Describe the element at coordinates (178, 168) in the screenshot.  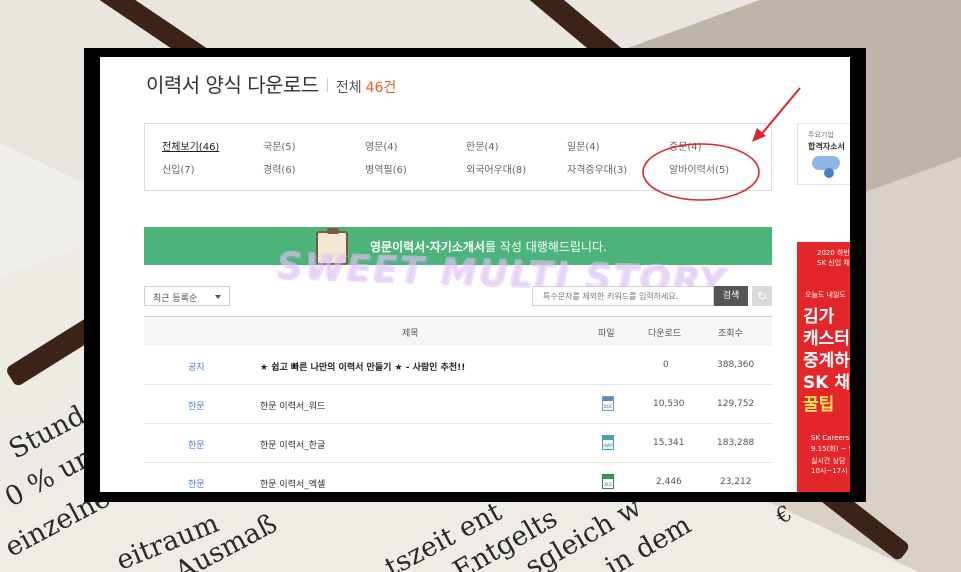
I see `filter-new-grad: 신입(7)` at that location.